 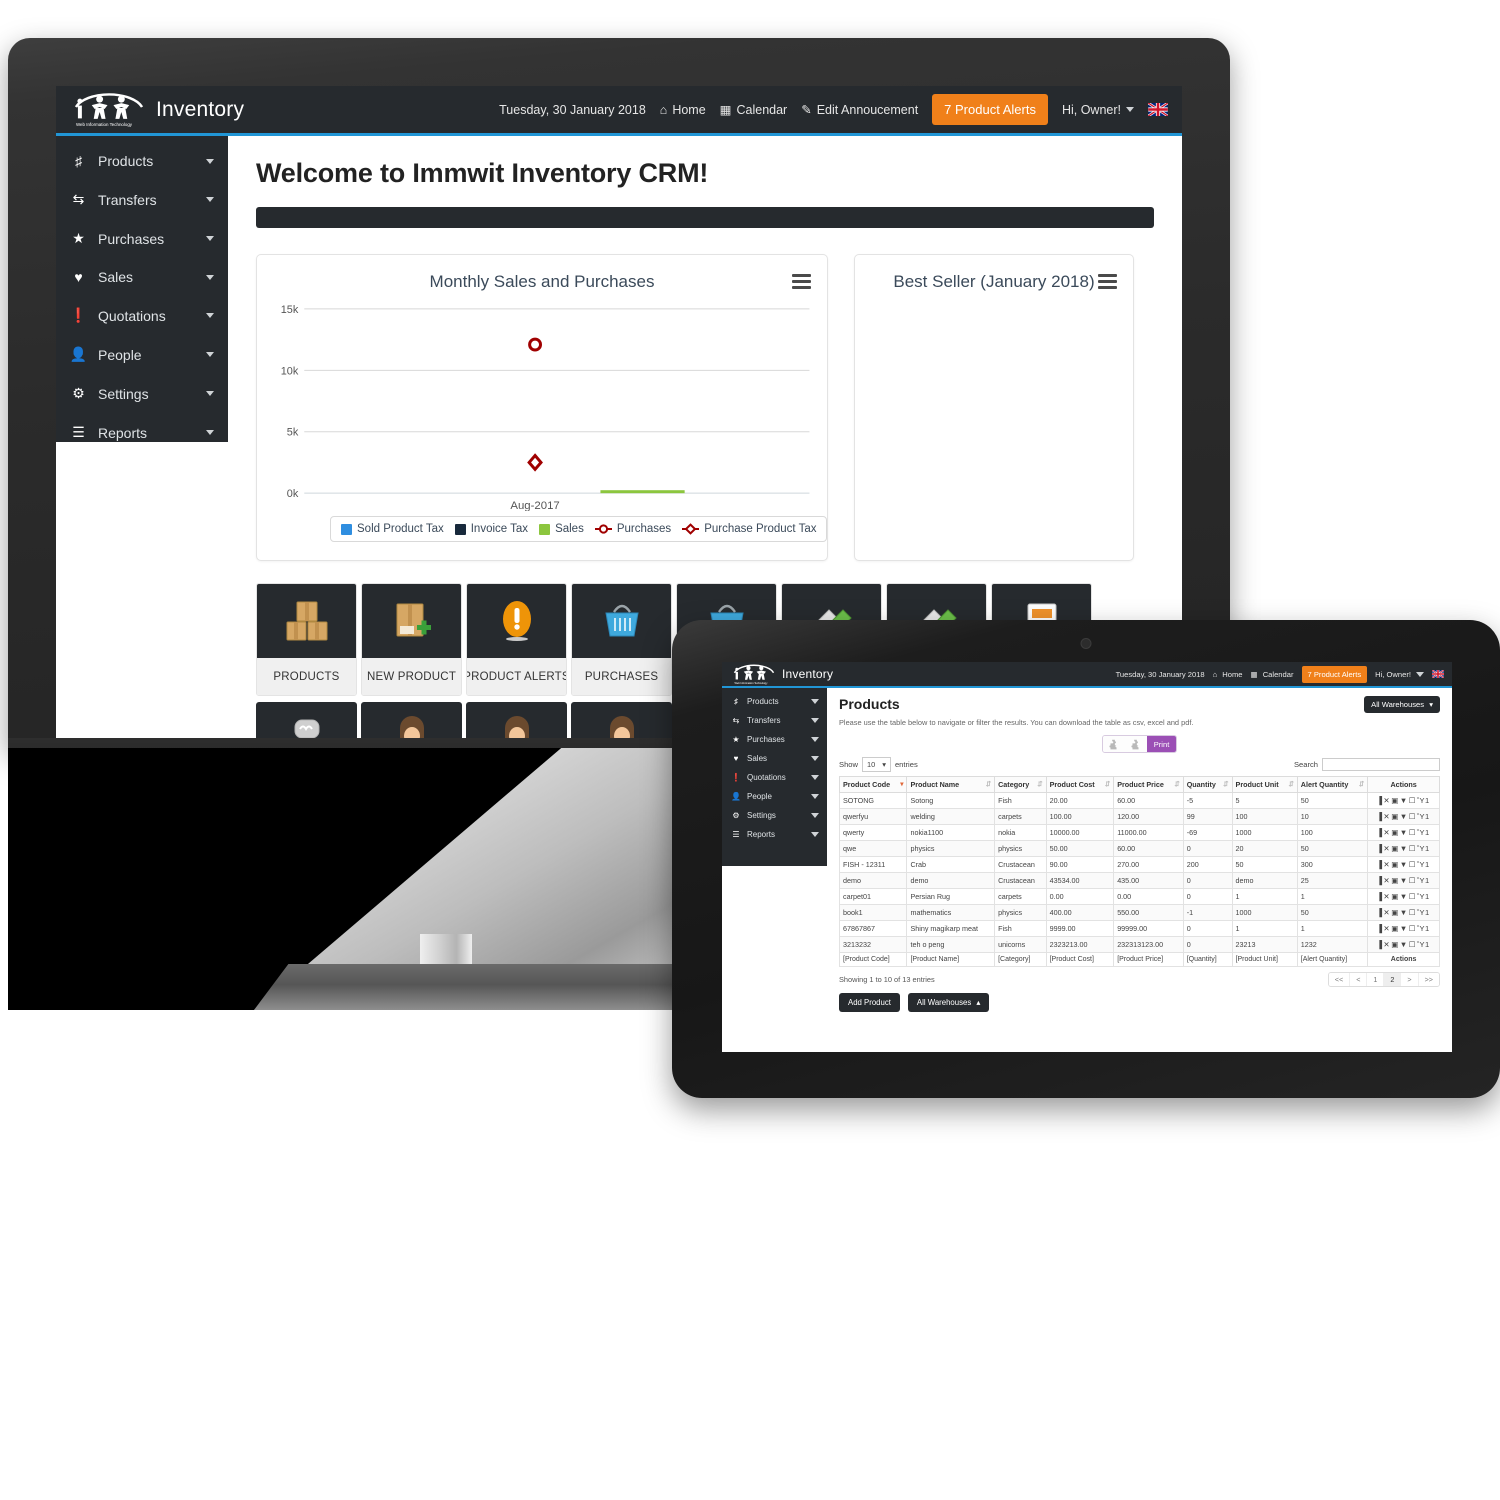 I want to click on sidebar-item-people: 👤 People, so click(x=142, y=354).